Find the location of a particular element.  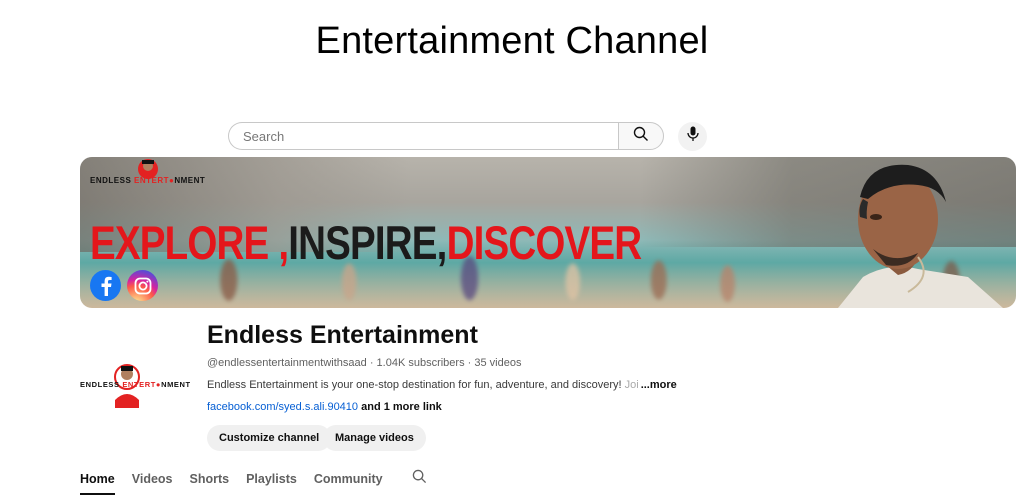

search-input is located at coordinates (423, 136).